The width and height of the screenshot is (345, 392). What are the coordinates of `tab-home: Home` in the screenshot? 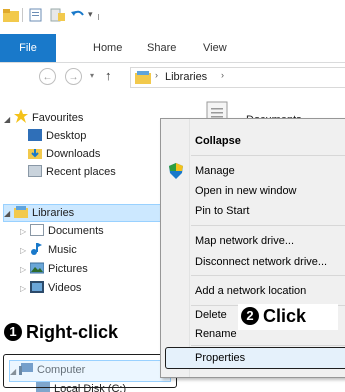 It's located at (107, 48).